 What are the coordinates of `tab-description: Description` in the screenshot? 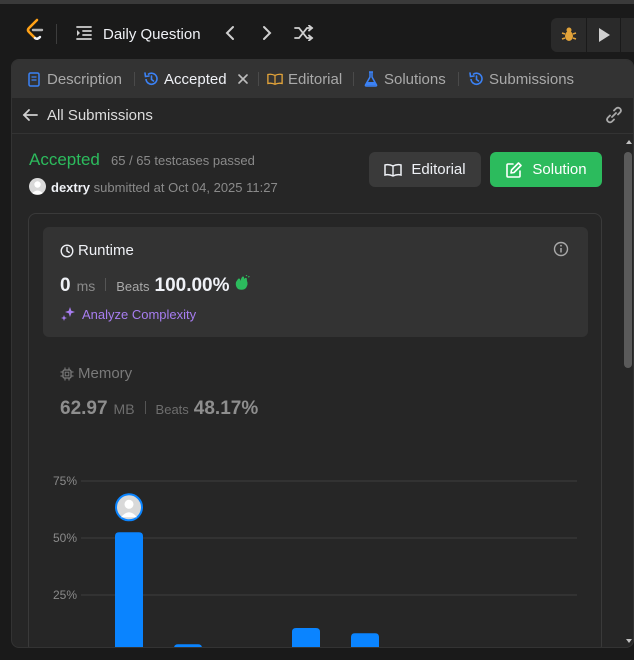 It's located at (74, 79).